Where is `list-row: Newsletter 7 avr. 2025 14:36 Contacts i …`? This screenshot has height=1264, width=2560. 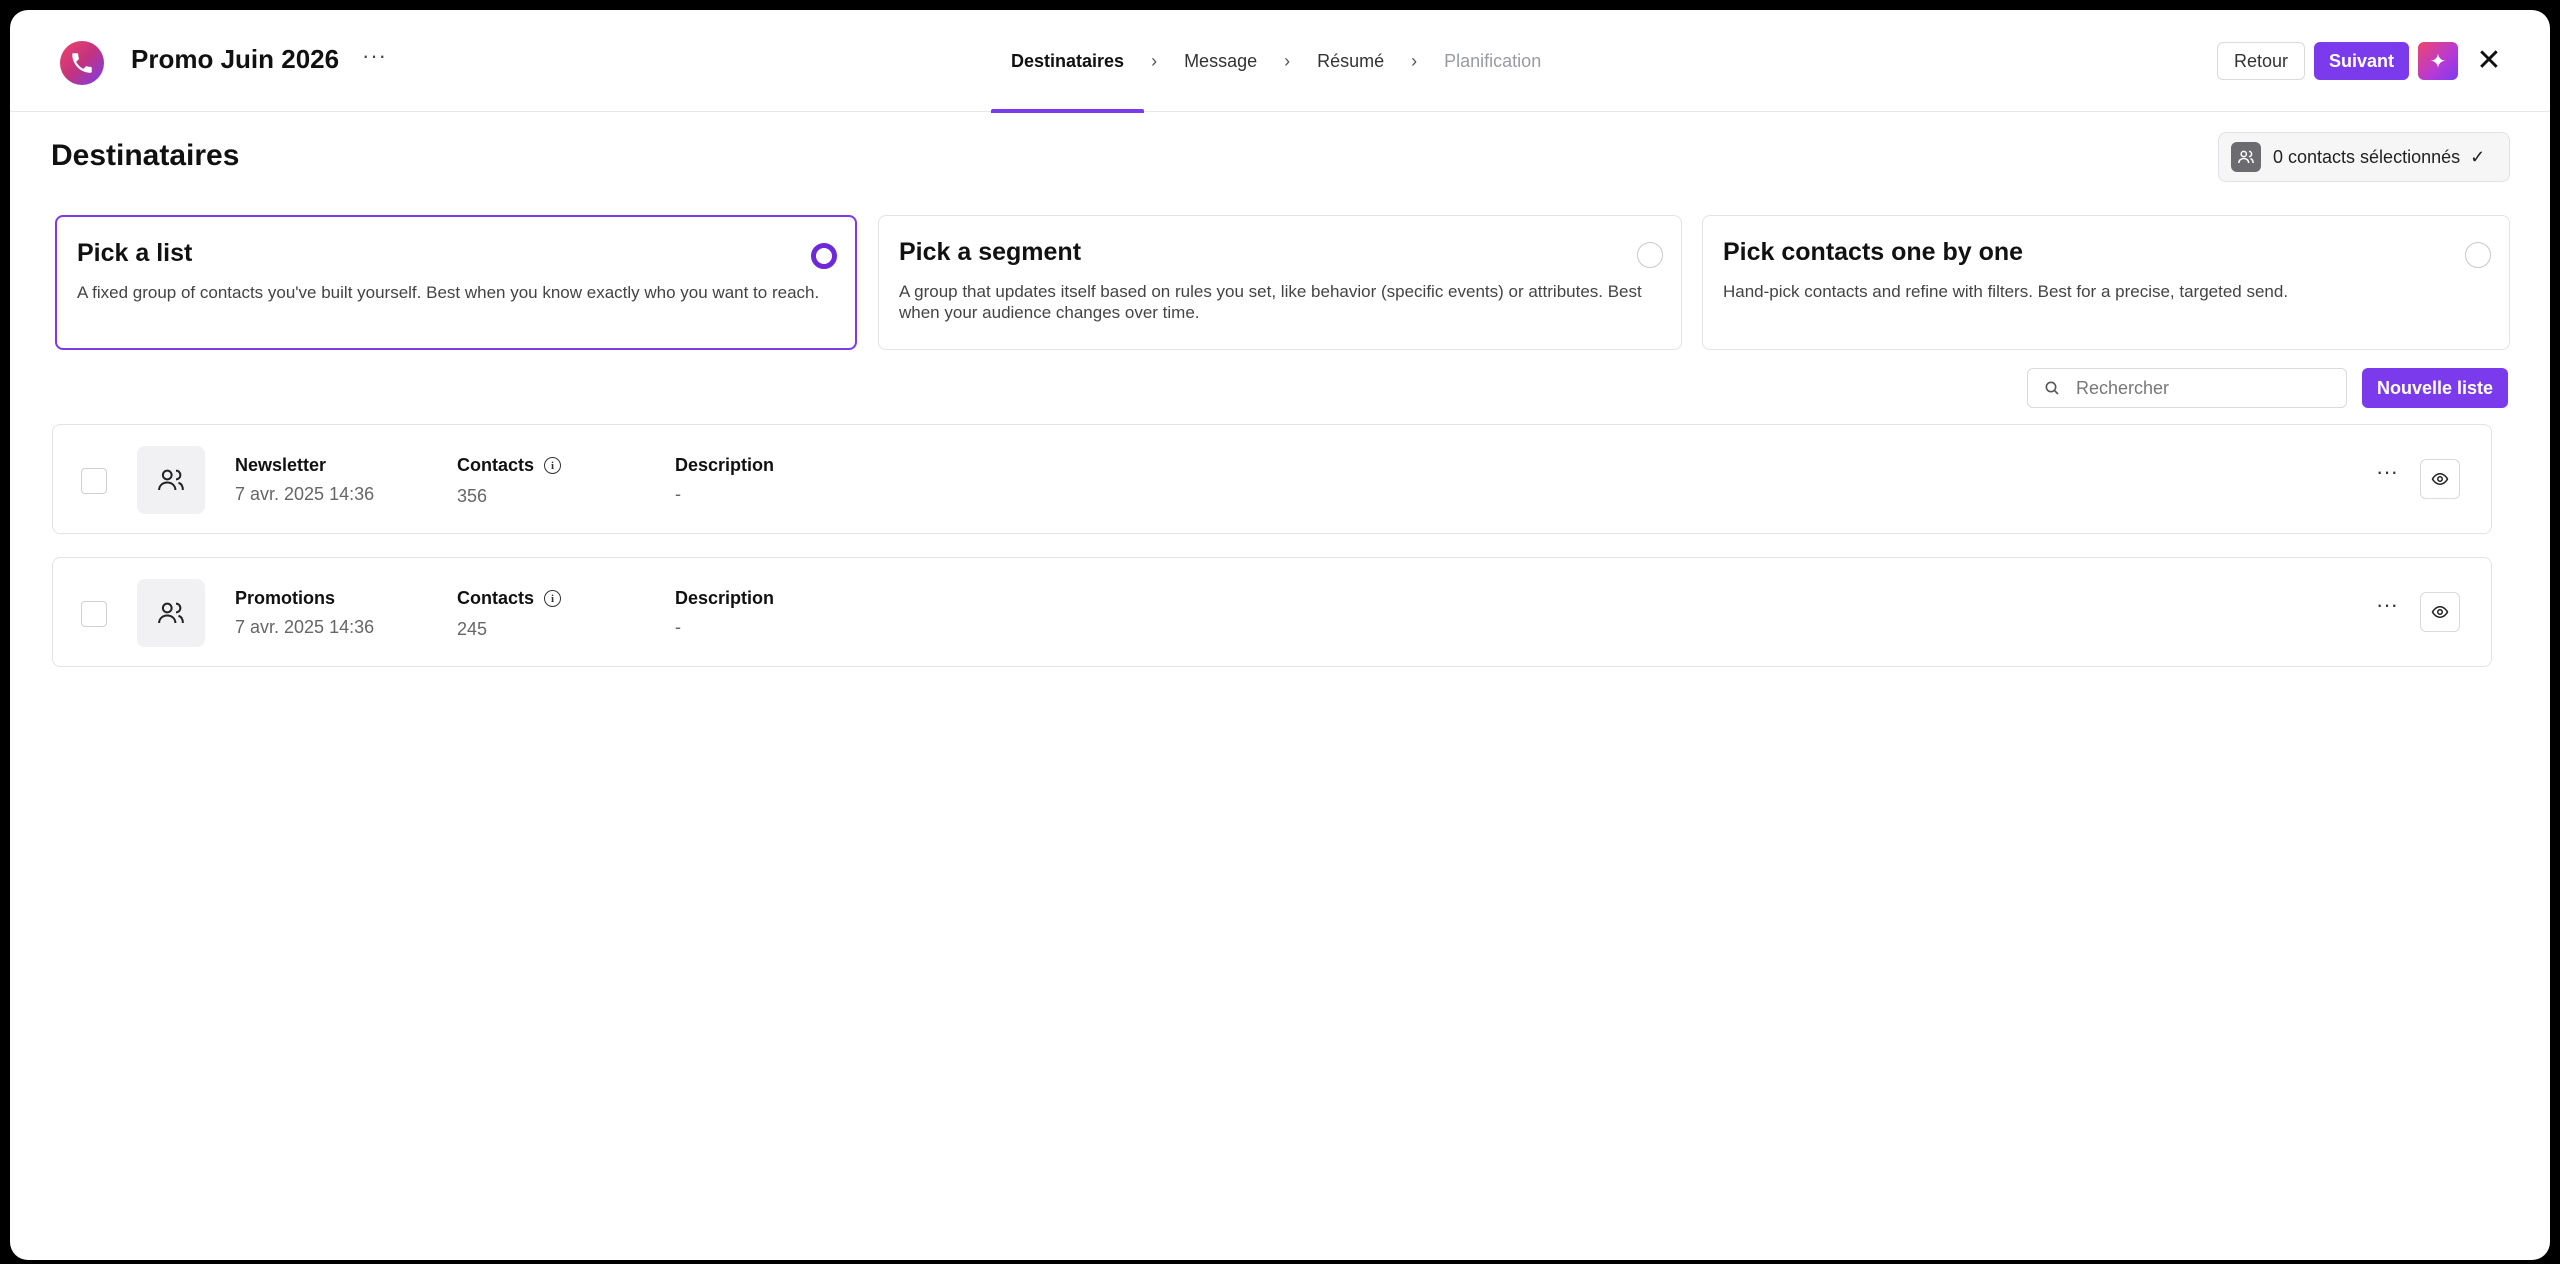
list-row: Newsletter 7 avr. 2025 14:36 Contacts i … is located at coordinates (1272, 479).